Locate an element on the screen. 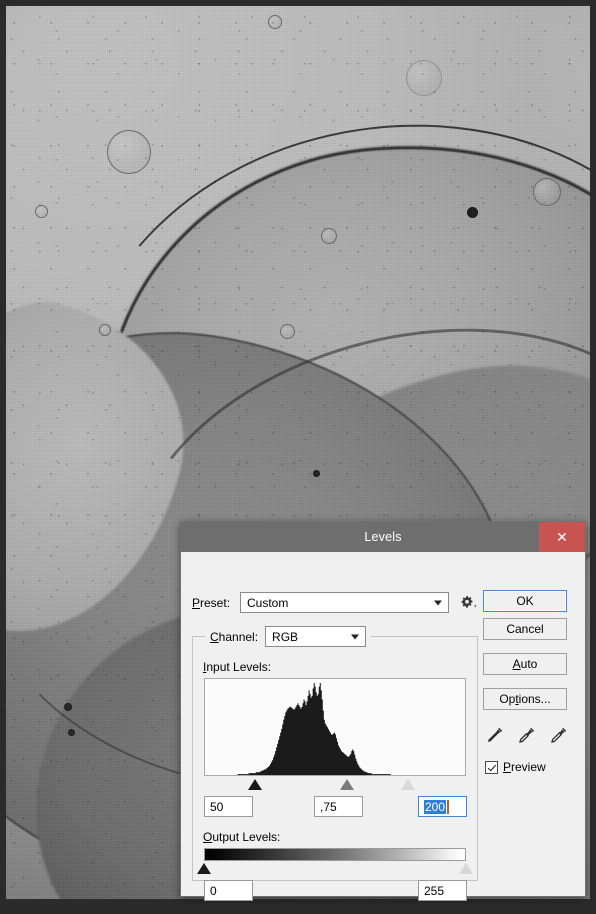 Image resolution: width=596 pixels, height=914 pixels. dialog-title: Levels is located at coordinates (383, 537).